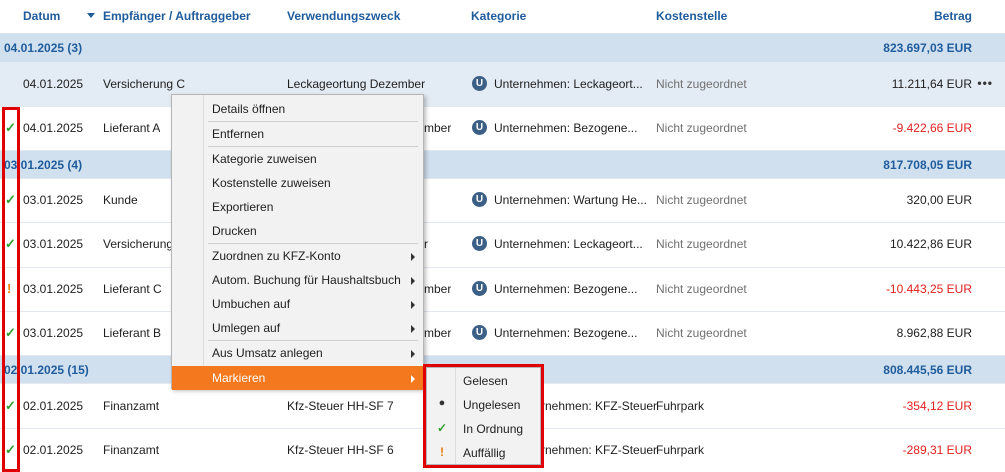 This screenshot has height=472, width=1005. I want to click on submenu-highlight, so click(483, 416).